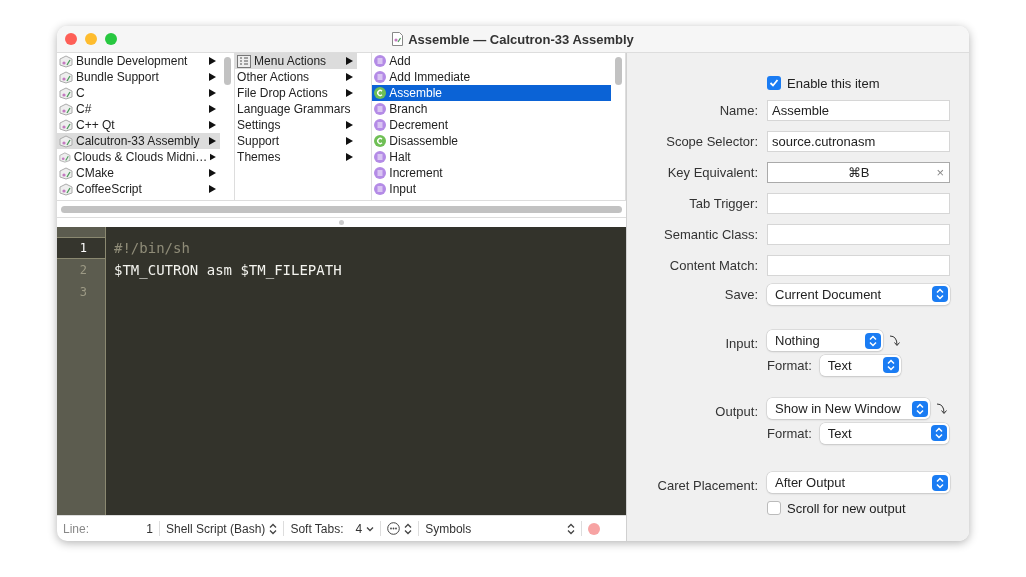 The height and width of the screenshot is (577, 1026). Describe the element at coordinates (139, 77) in the screenshot. I see `browser-item: Bundle Support` at that location.